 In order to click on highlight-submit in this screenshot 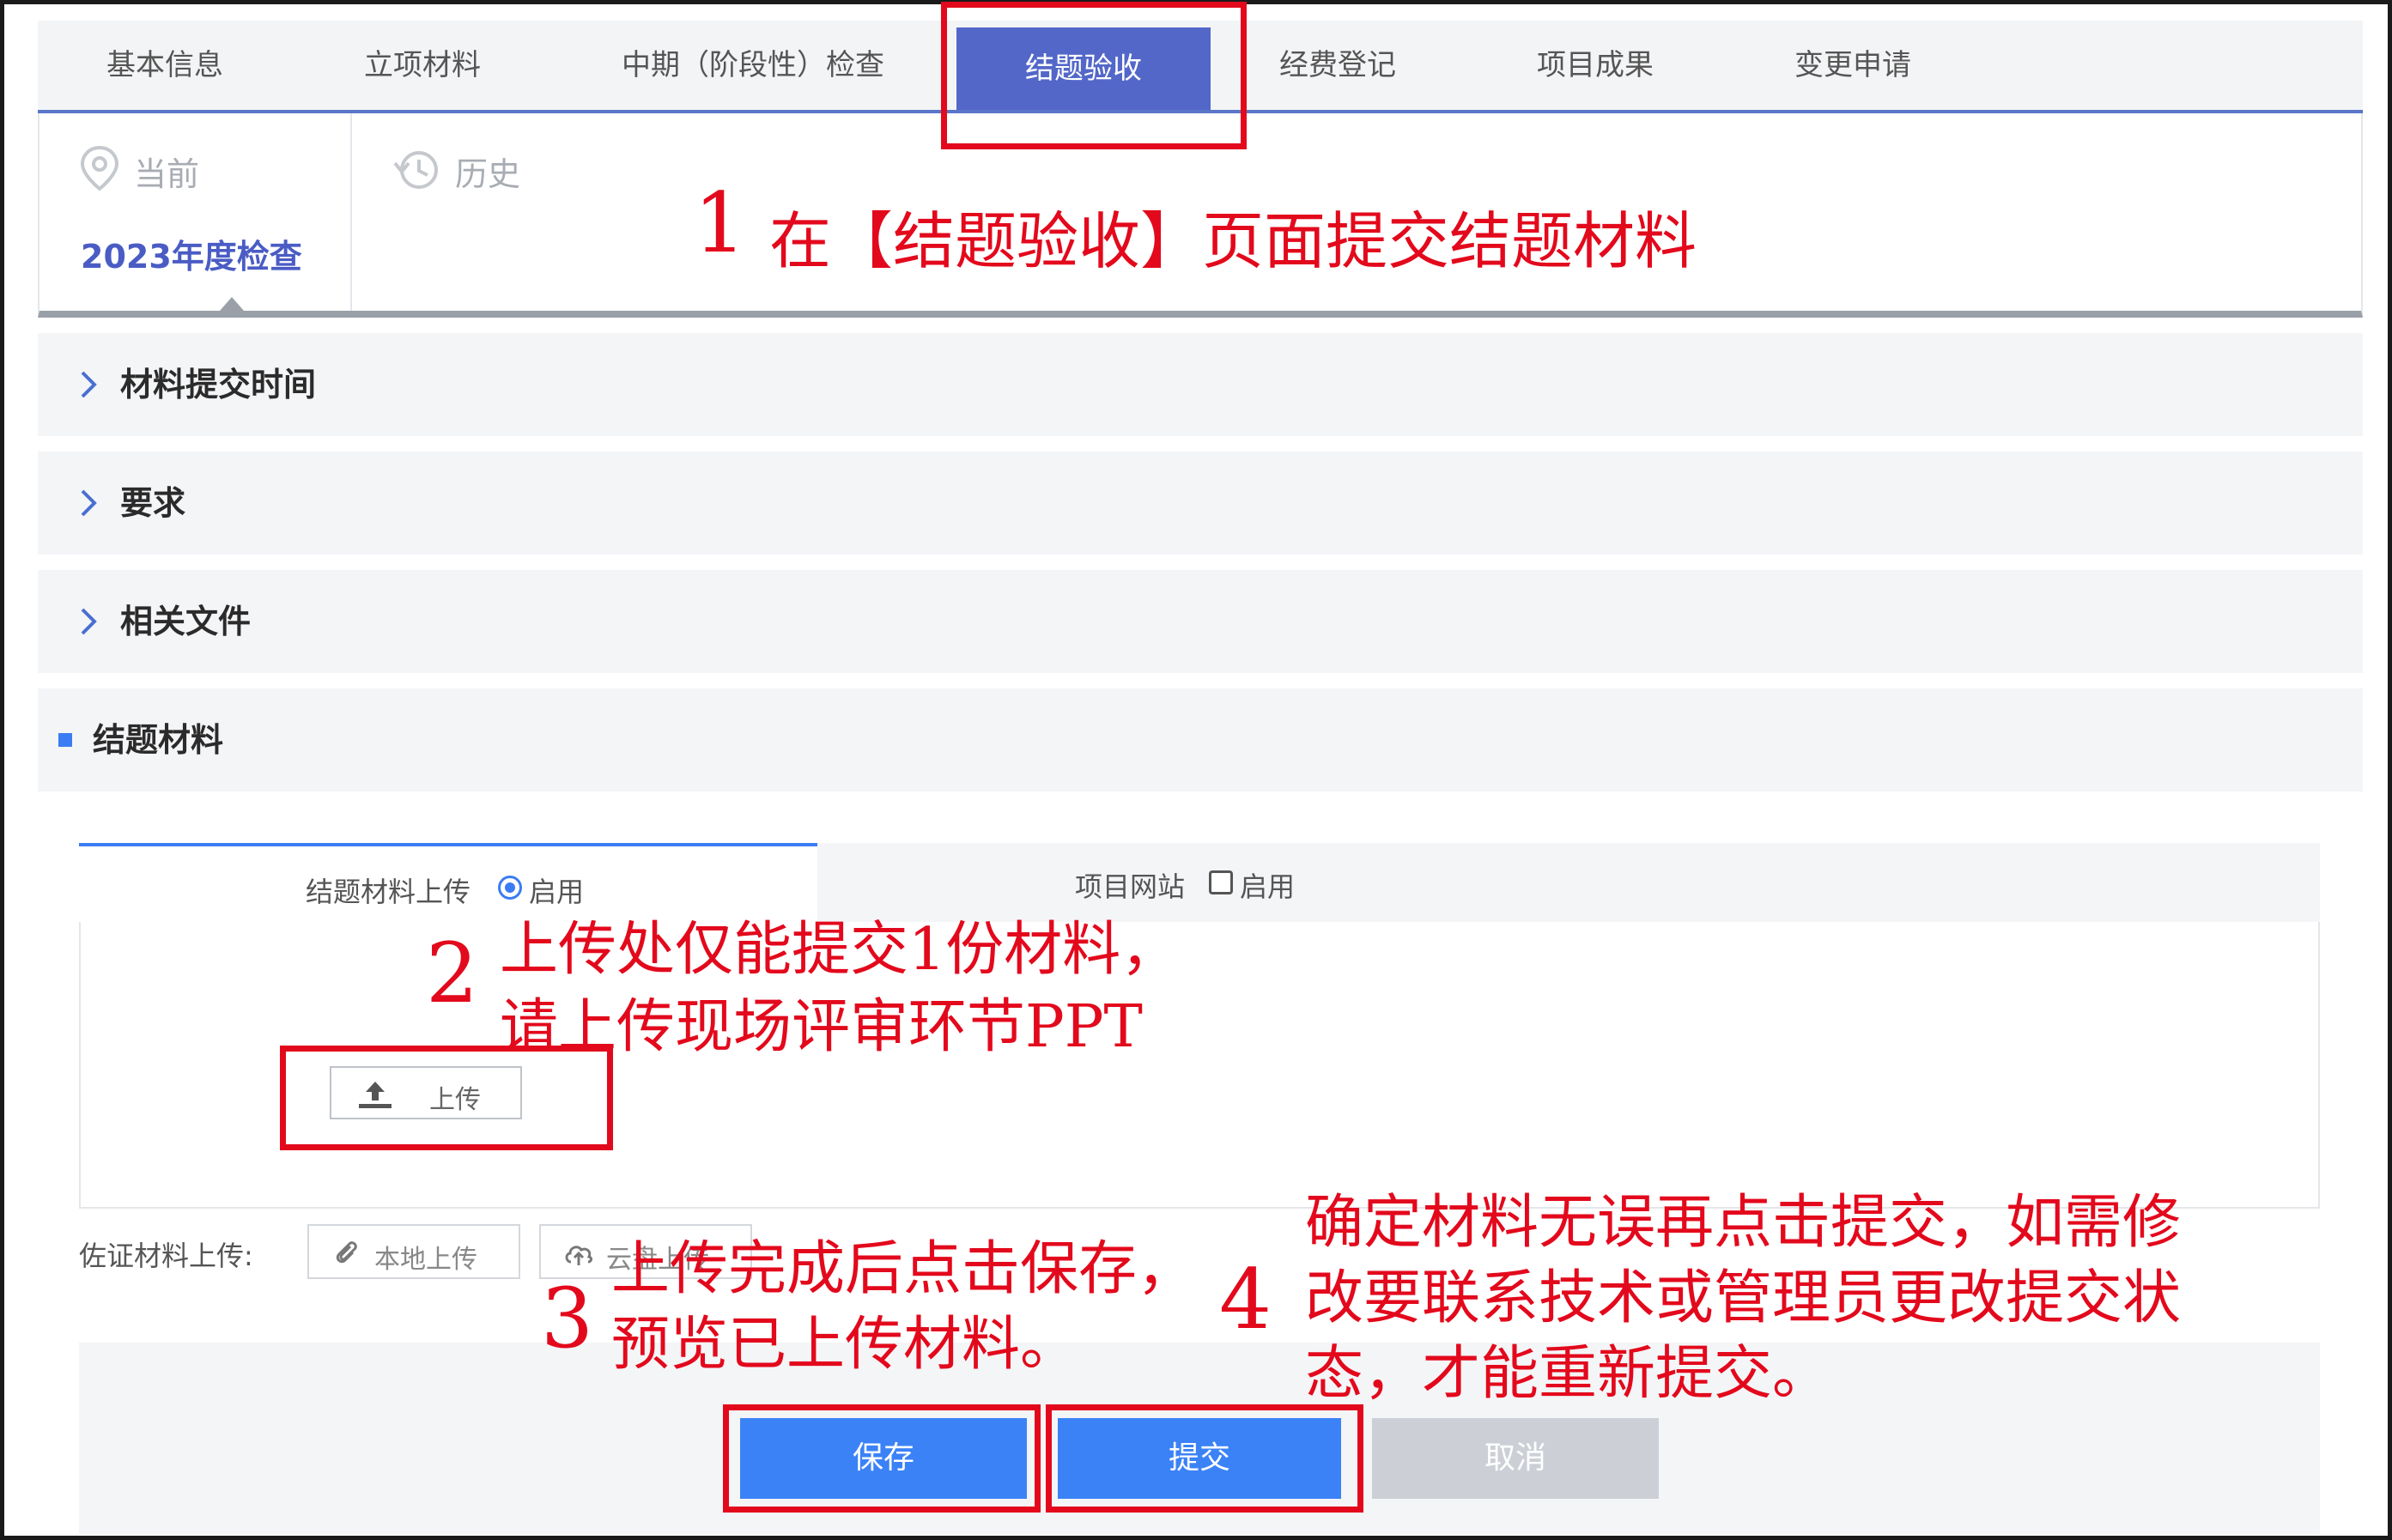, I will do `click(1204, 1459)`.